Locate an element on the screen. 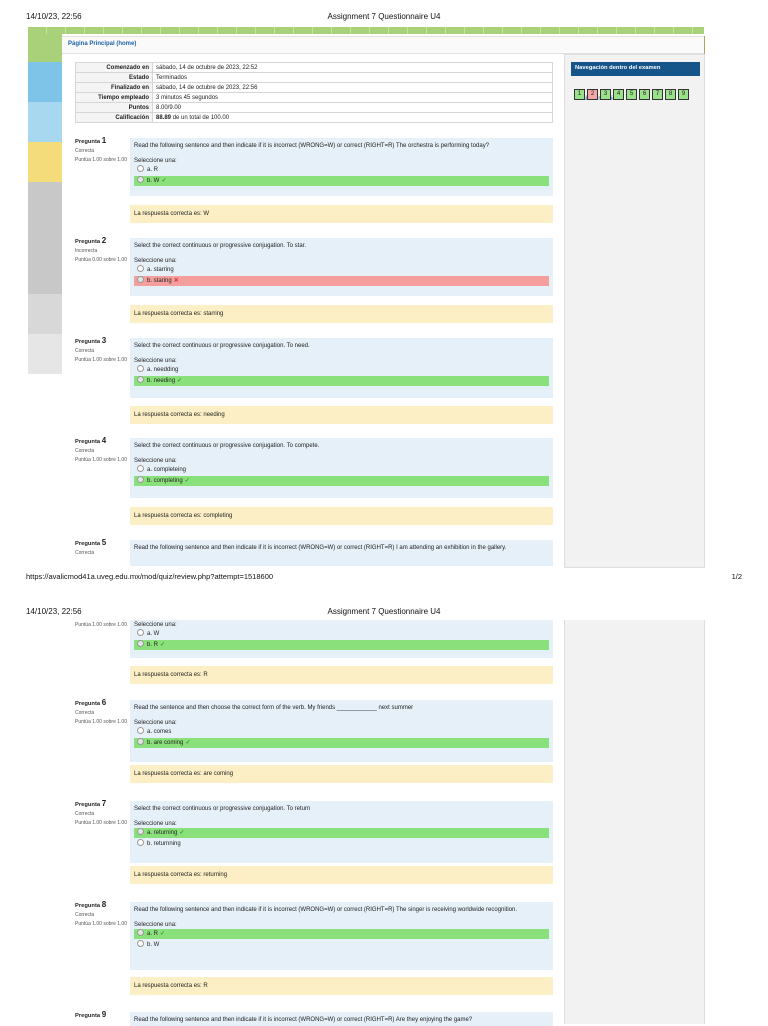 The height and width of the screenshot is (1026, 768). quiz-nav-button-2: 2 is located at coordinates (592, 94).